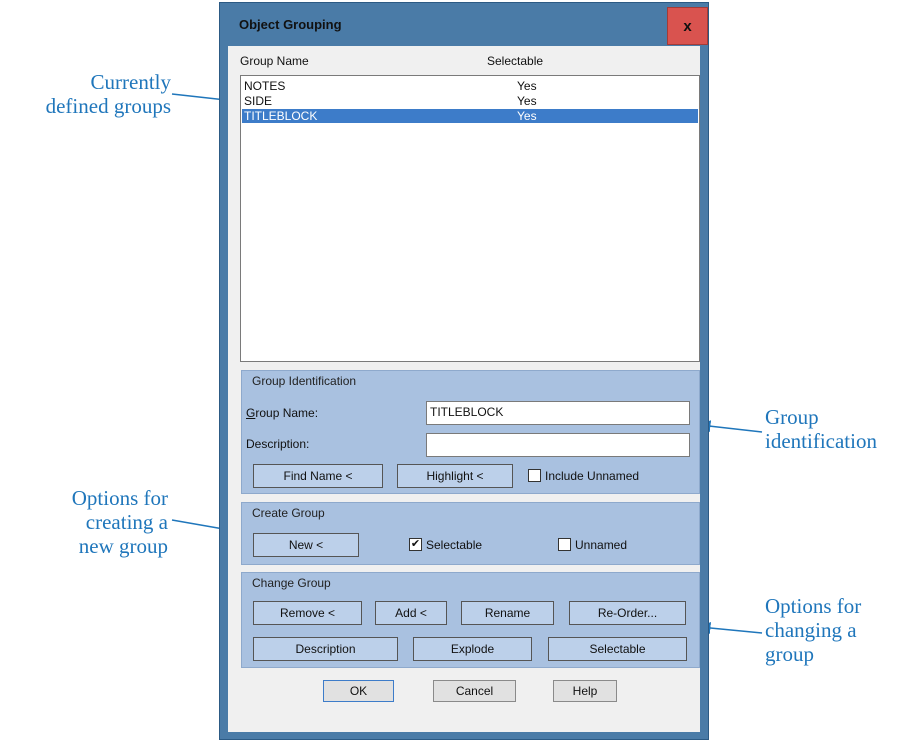 This screenshot has height=745, width=911. What do you see at coordinates (126, 522) in the screenshot?
I see `annotation-line: creating a` at bounding box center [126, 522].